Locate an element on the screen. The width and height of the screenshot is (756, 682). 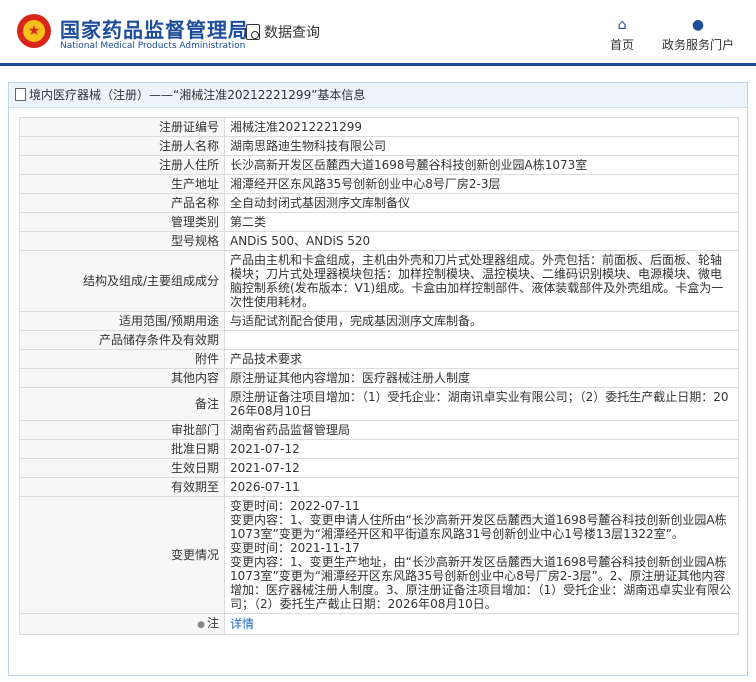
field-label: 生效日期 is located at coordinates (122, 468).